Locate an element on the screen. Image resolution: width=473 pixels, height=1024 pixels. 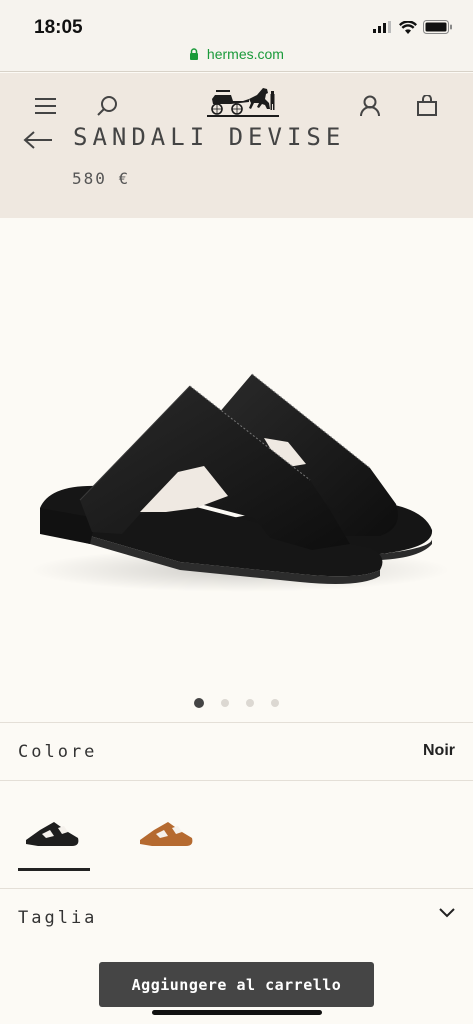
status-time: 18:05 is located at coordinates (58, 27).